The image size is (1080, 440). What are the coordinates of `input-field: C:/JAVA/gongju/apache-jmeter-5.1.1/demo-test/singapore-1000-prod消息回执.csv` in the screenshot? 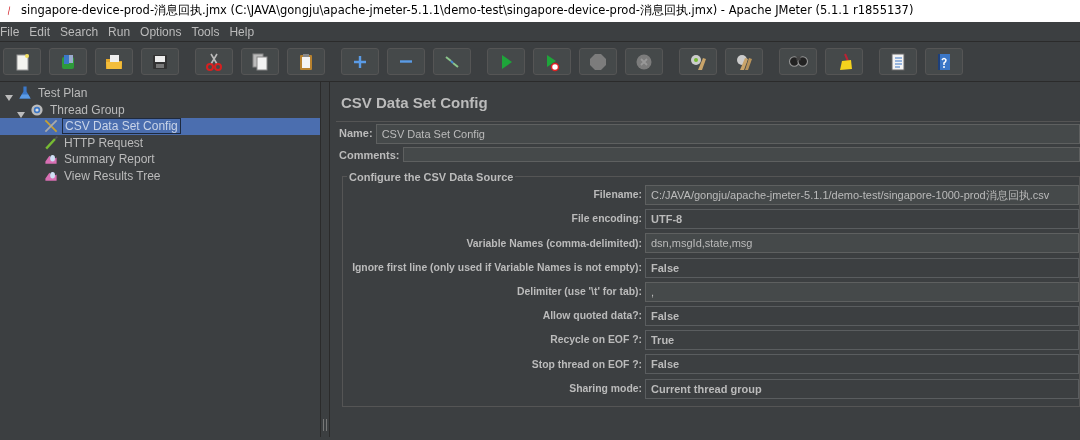 It's located at (862, 195).